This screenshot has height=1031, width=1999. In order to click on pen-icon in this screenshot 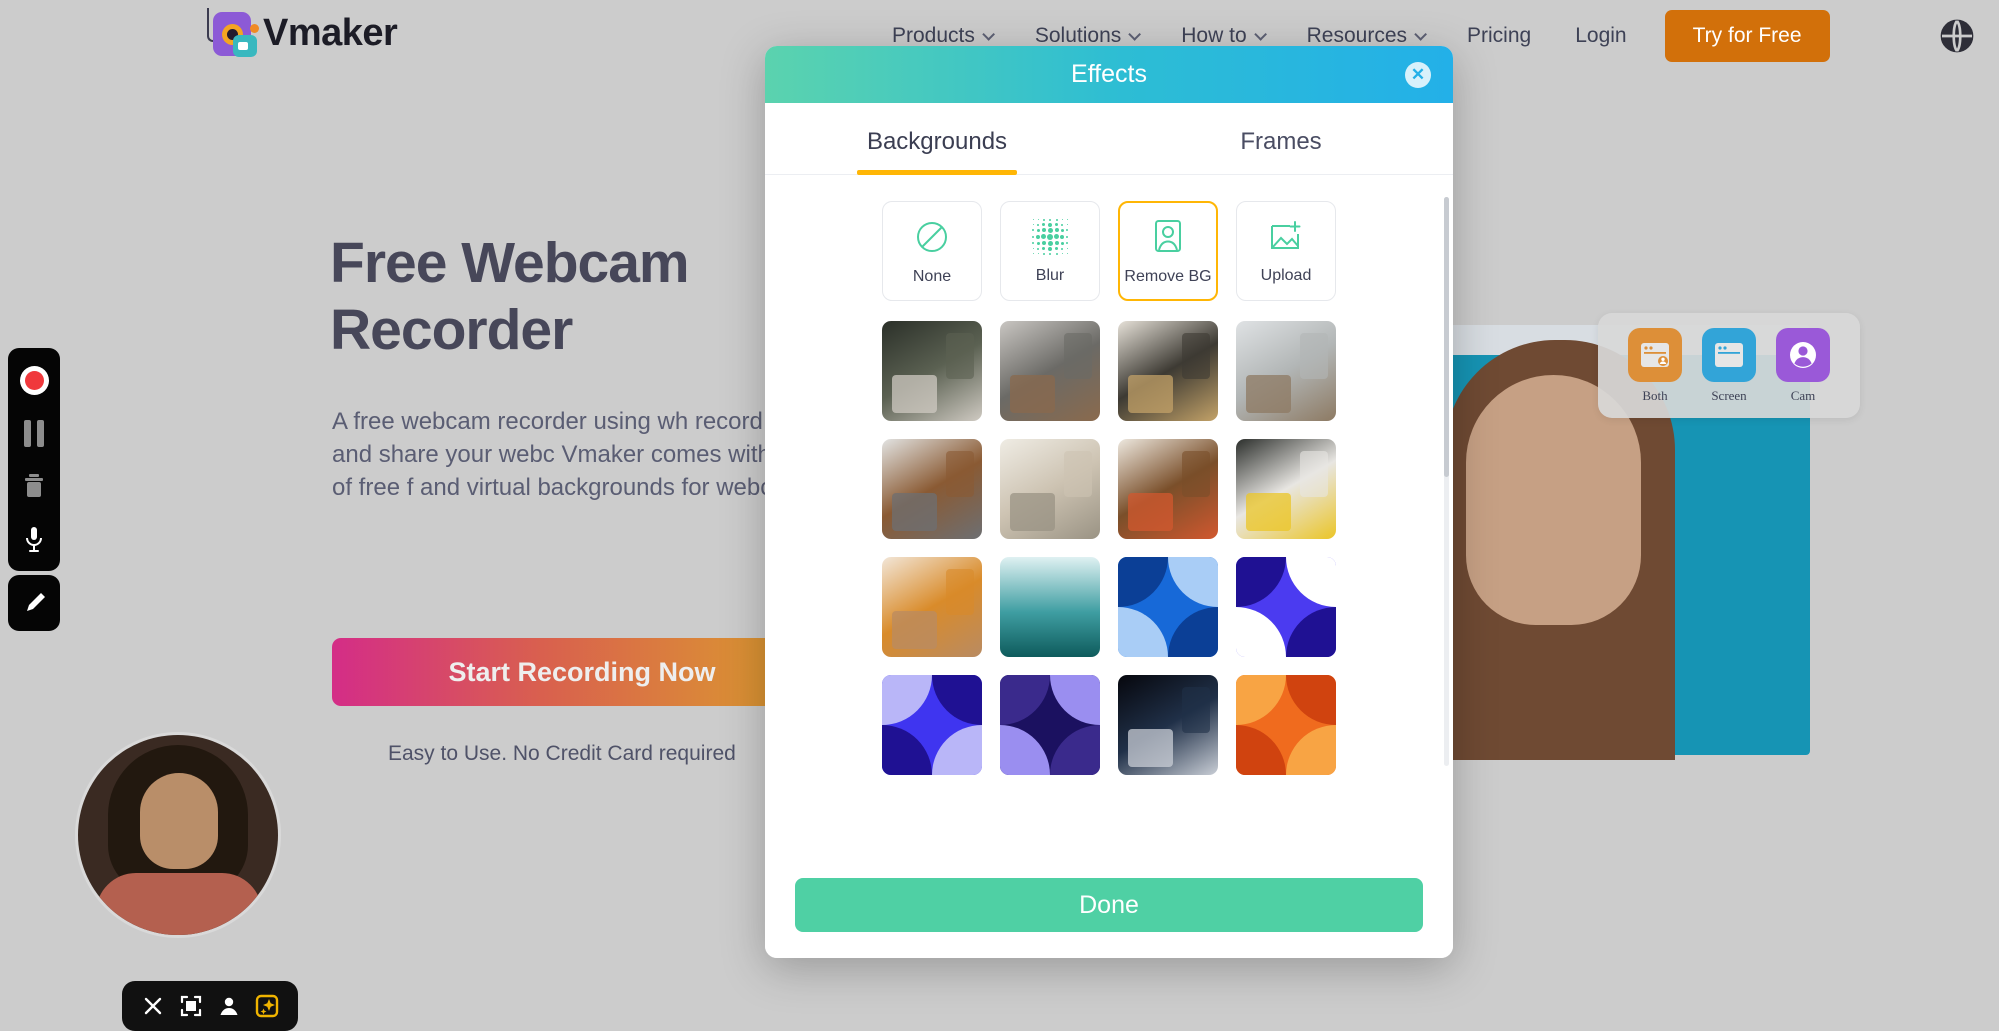, I will do `click(36, 602)`.